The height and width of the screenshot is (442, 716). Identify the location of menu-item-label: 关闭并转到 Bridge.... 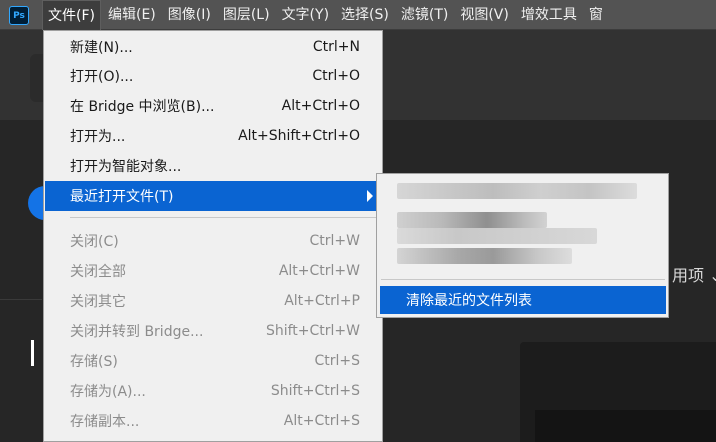
(137, 332).